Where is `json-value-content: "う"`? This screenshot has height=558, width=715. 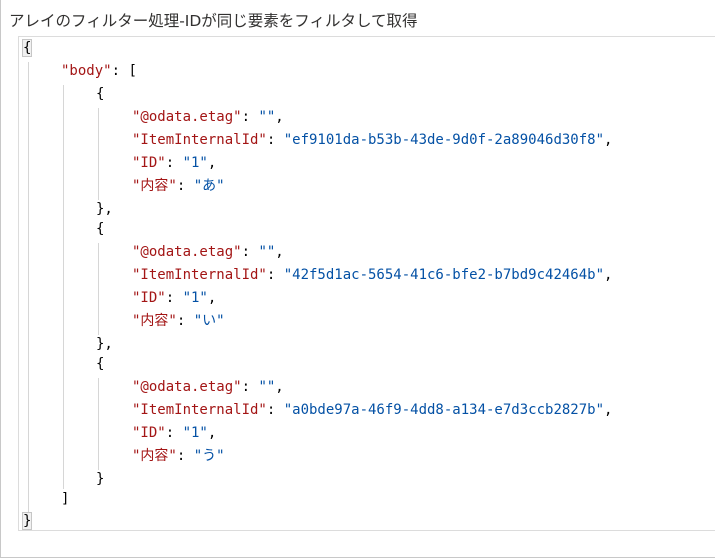
json-value-content: "う" is located at coordinates (209, 456).